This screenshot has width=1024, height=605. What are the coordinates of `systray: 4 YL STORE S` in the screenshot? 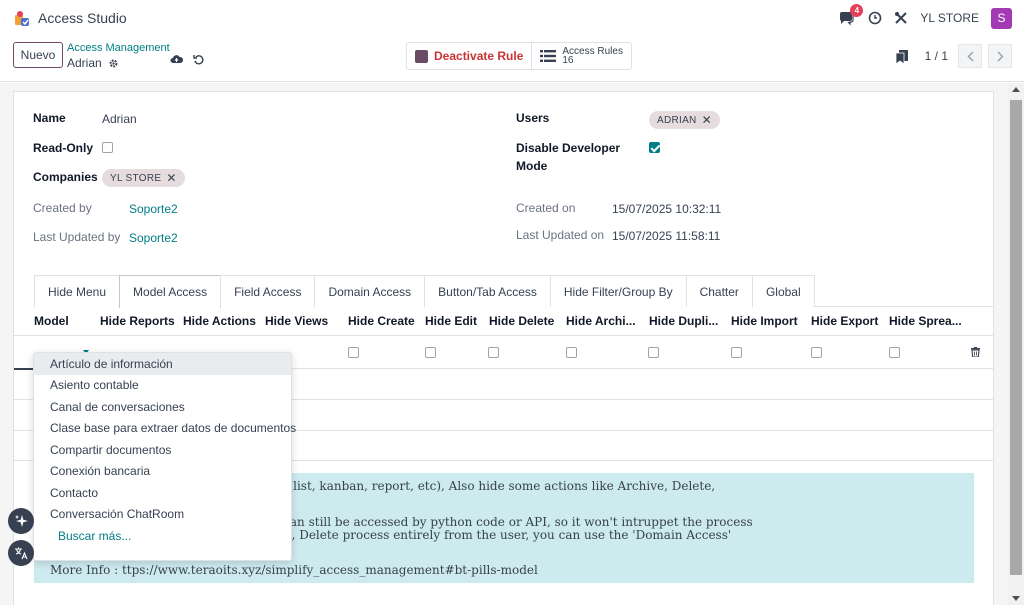 It's located at (925, 17).